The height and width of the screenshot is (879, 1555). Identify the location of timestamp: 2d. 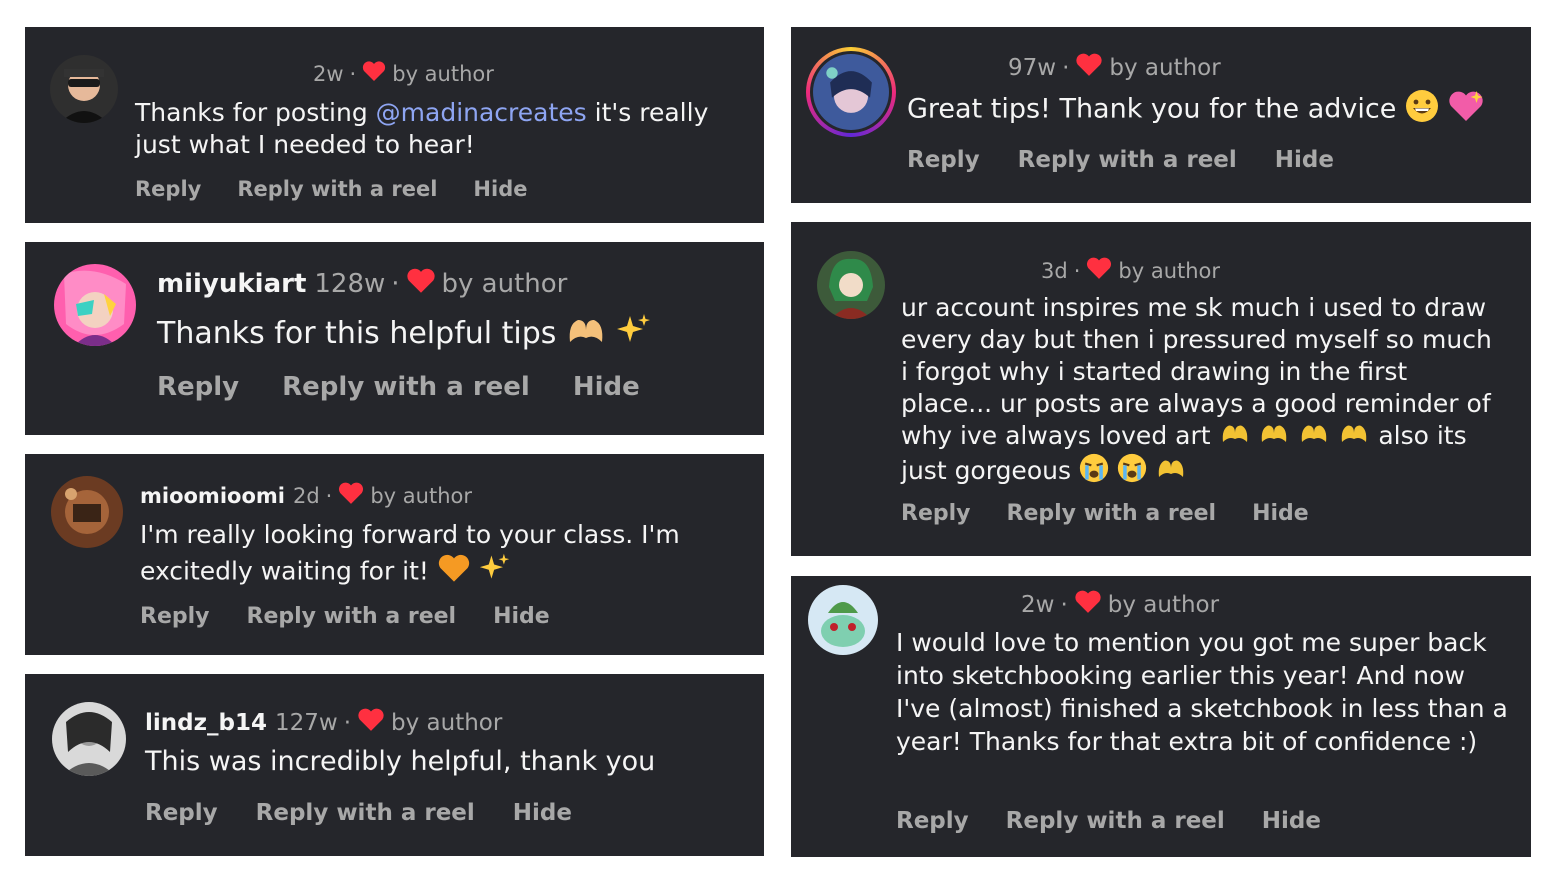
(306, 495).